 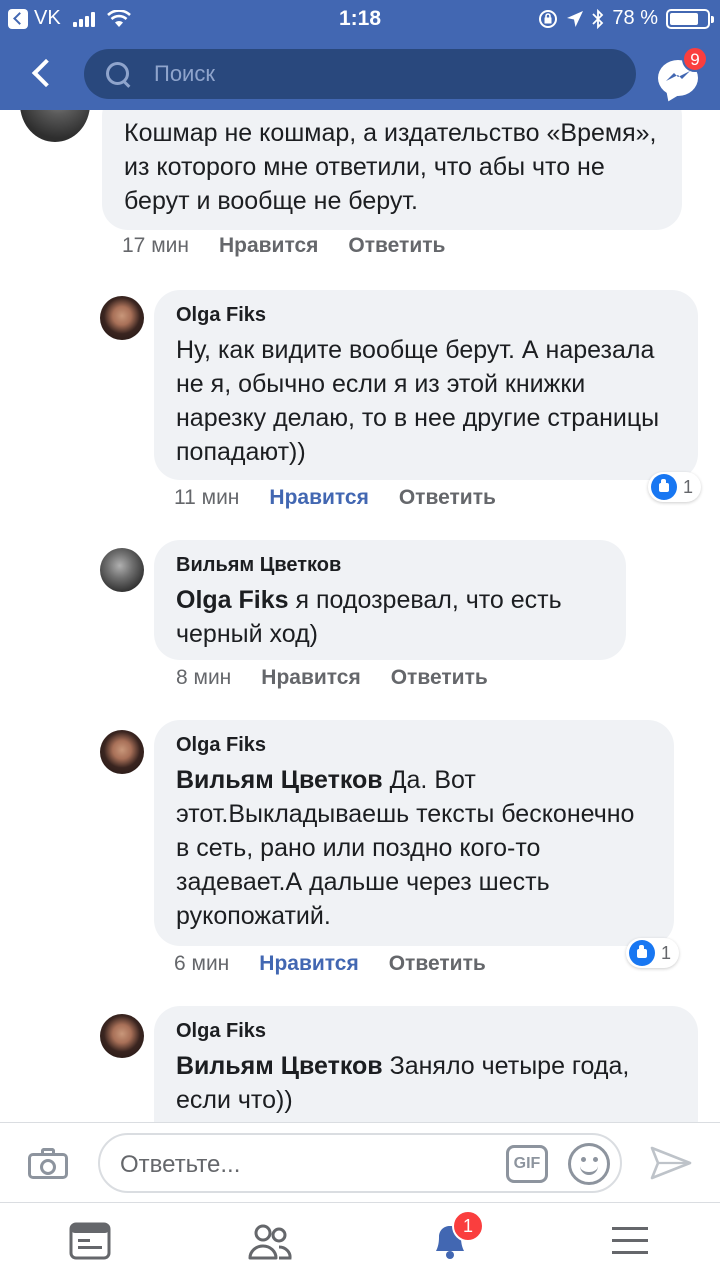 What do you see at coordinates (155, 245) in the screenshot?
I see `comment-time: 17 мин` at bounding box center [155, 245].